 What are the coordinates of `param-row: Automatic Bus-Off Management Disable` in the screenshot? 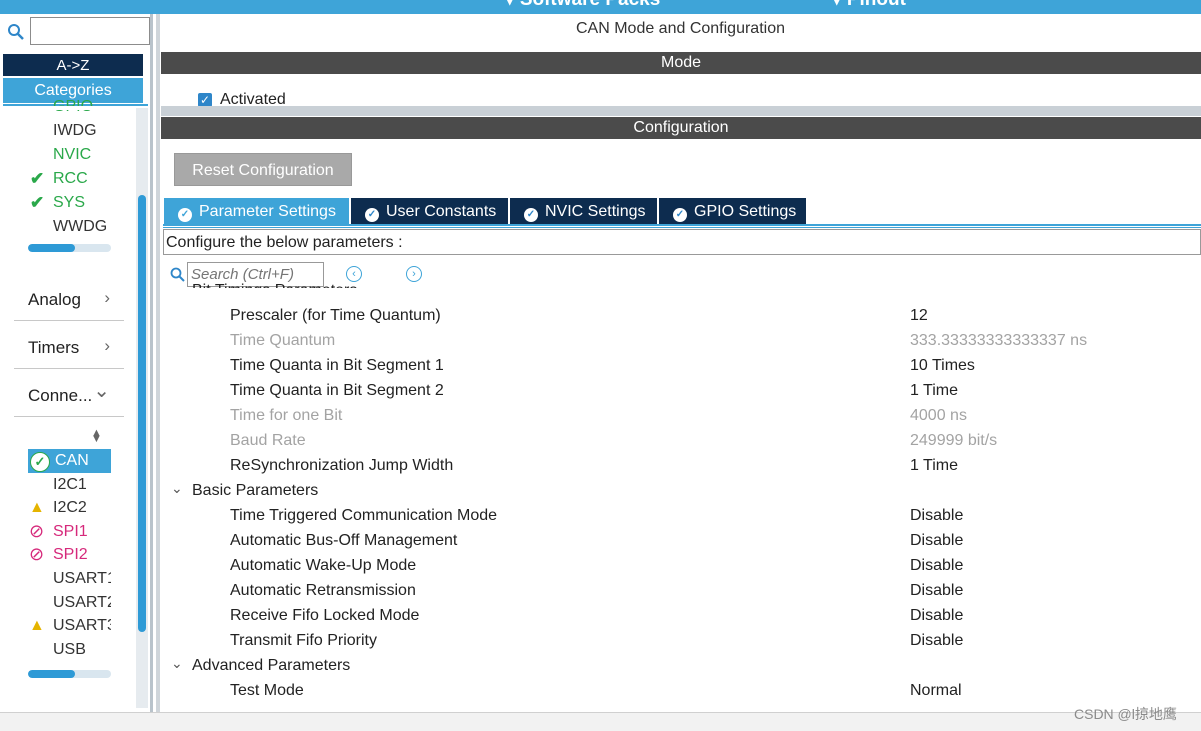 It's located at (681, 541).